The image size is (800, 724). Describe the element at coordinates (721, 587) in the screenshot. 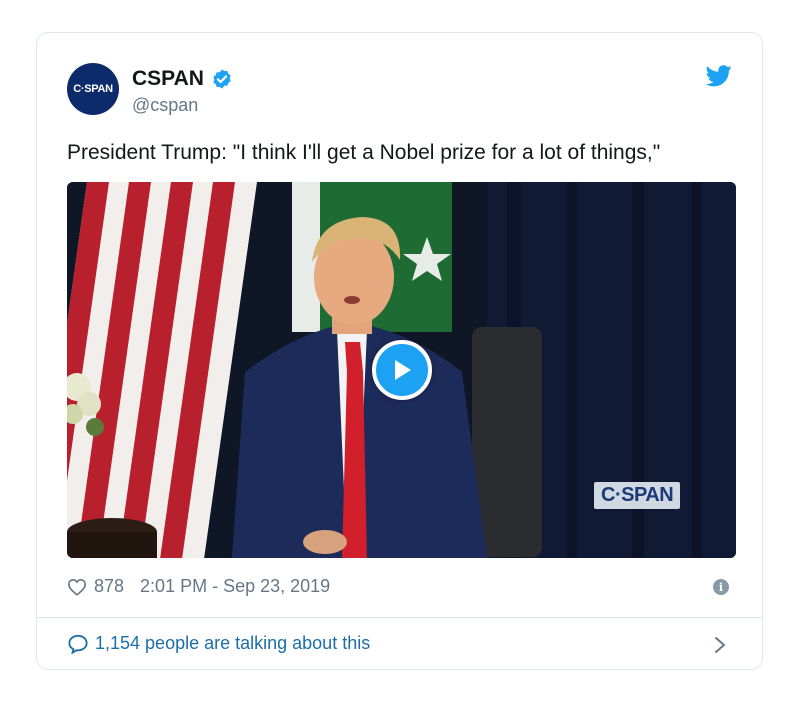

I see `info-icon: i` at that location.